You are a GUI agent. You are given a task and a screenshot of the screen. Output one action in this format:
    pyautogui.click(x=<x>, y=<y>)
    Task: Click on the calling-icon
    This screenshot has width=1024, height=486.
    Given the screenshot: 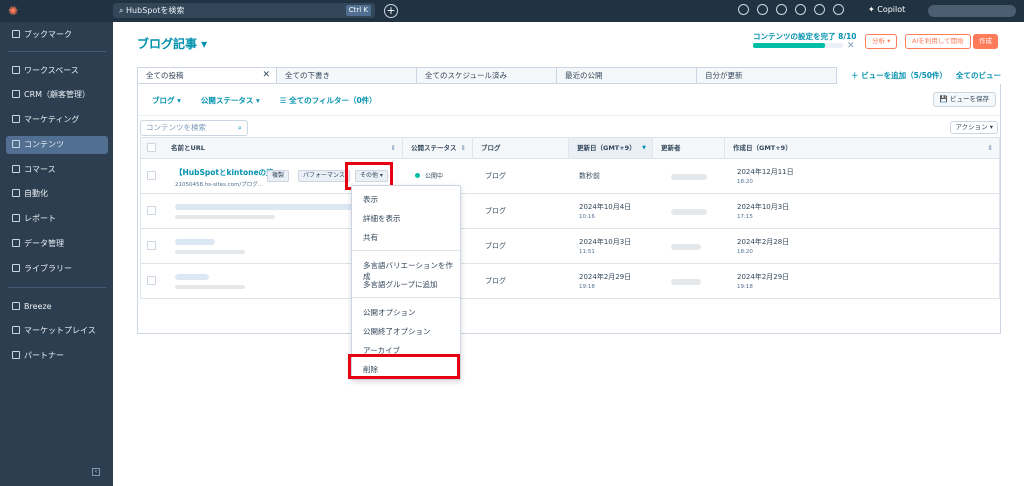 What is the action you would take?
    pyautogui.click(x=762, y=9)
    